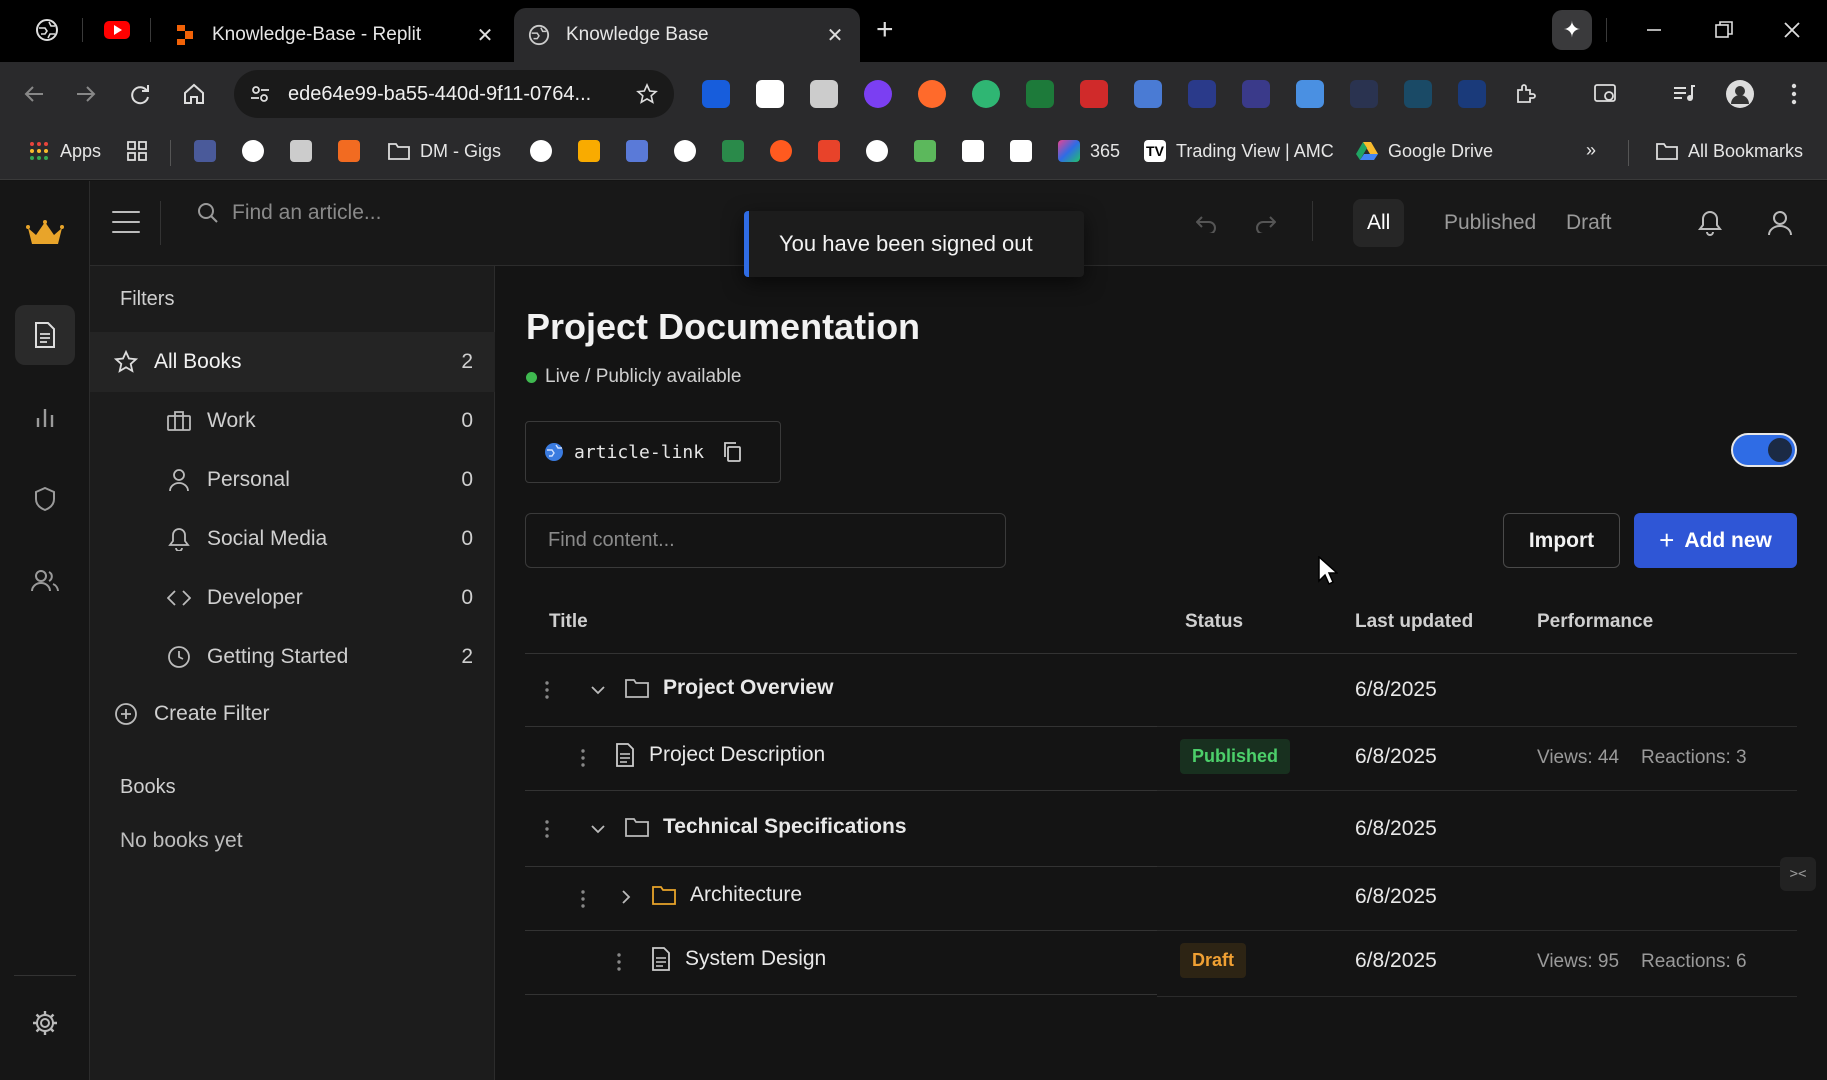 The width and height of the screenshot is (1827, 1080). Describe the element at coordinates (45, 581) in the screenshot. I see `users-icon` at that location.